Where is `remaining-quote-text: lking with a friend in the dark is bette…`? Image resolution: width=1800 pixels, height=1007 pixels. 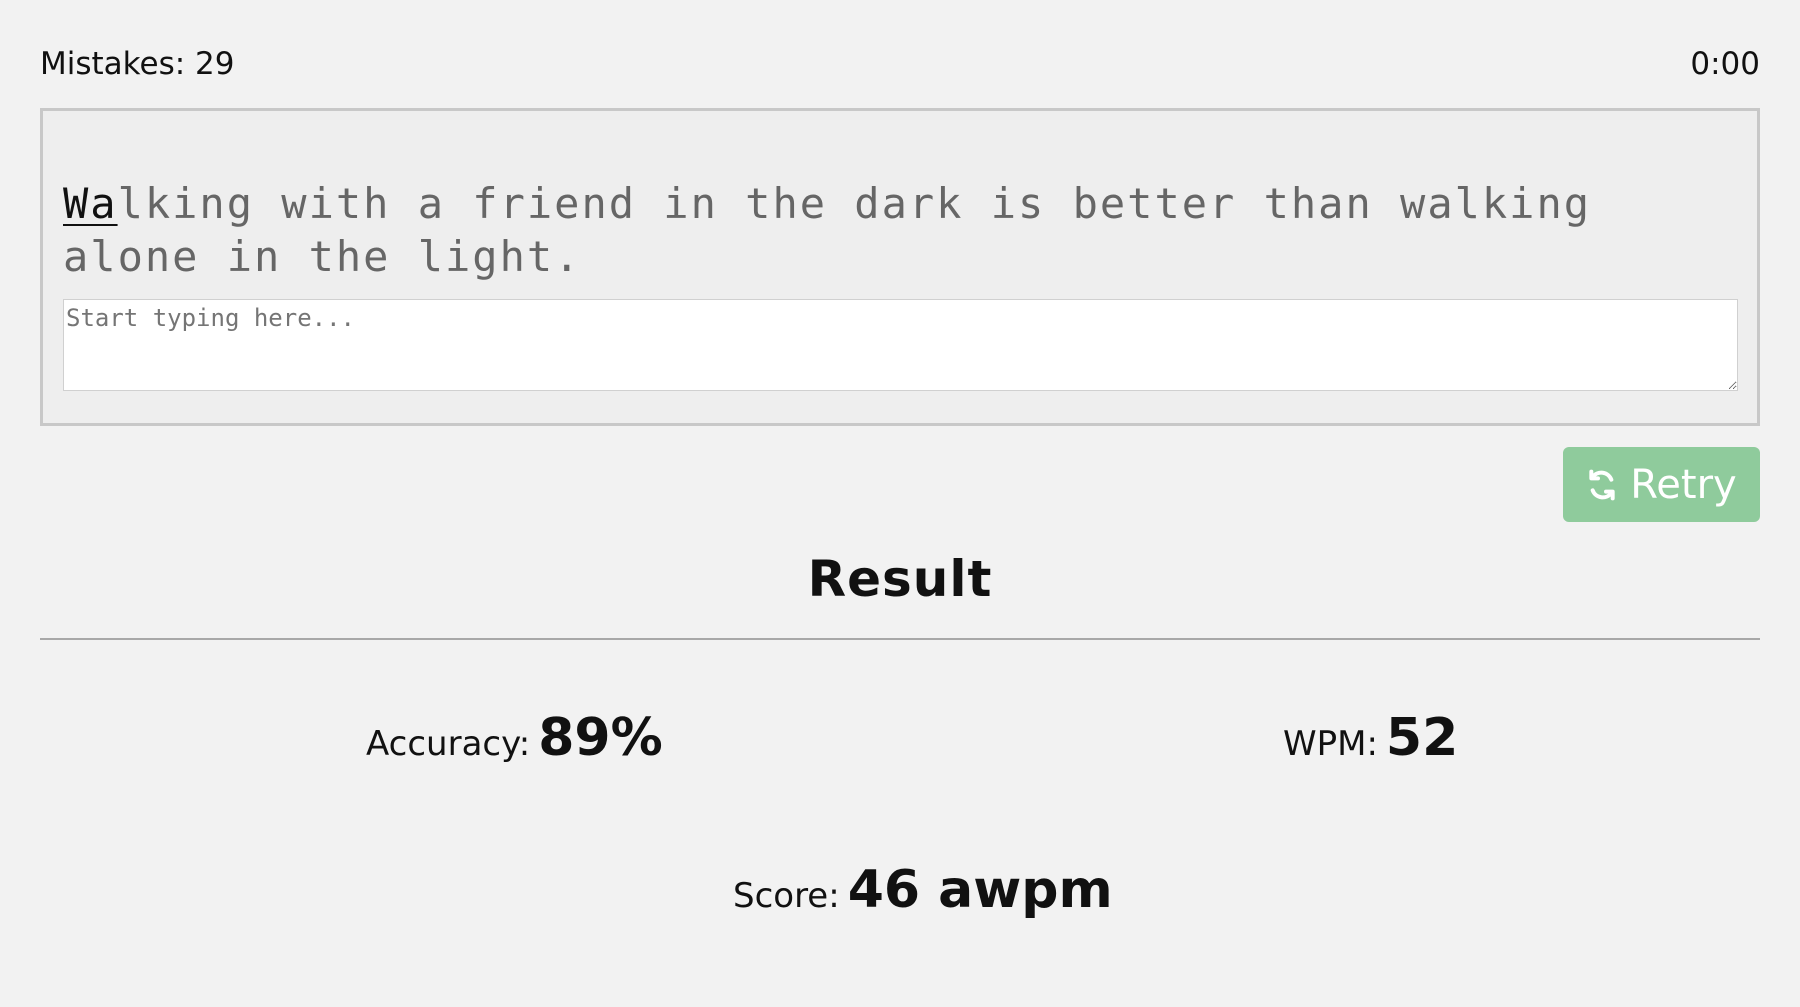 remaining-quote-text: lking with a friend in the dark is bette… is located at coordinates (827, 230).